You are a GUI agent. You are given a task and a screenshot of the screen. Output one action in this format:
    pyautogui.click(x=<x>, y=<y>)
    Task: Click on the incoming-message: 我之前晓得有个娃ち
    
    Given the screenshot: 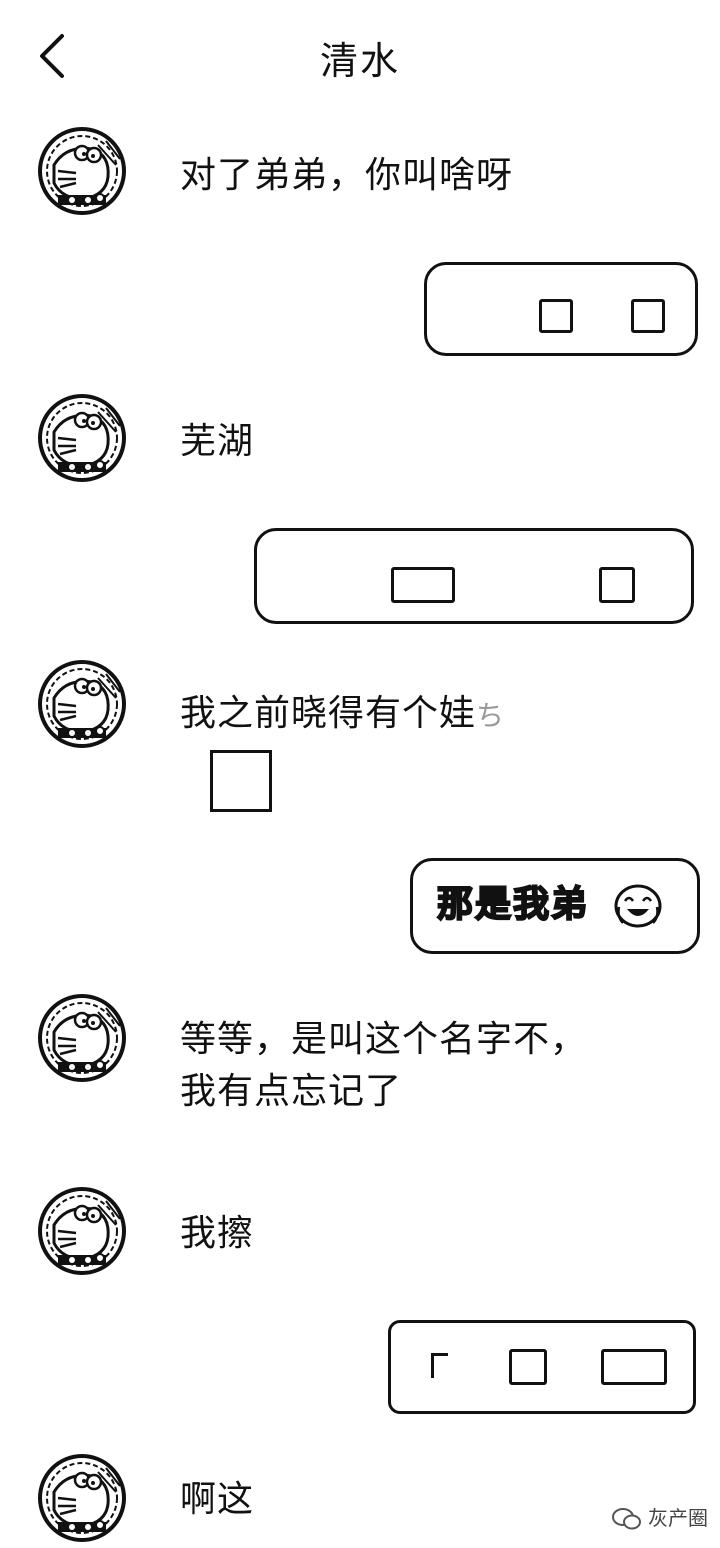 What is the action you would take?
    pyautogui.click(x=342, y=715)
    